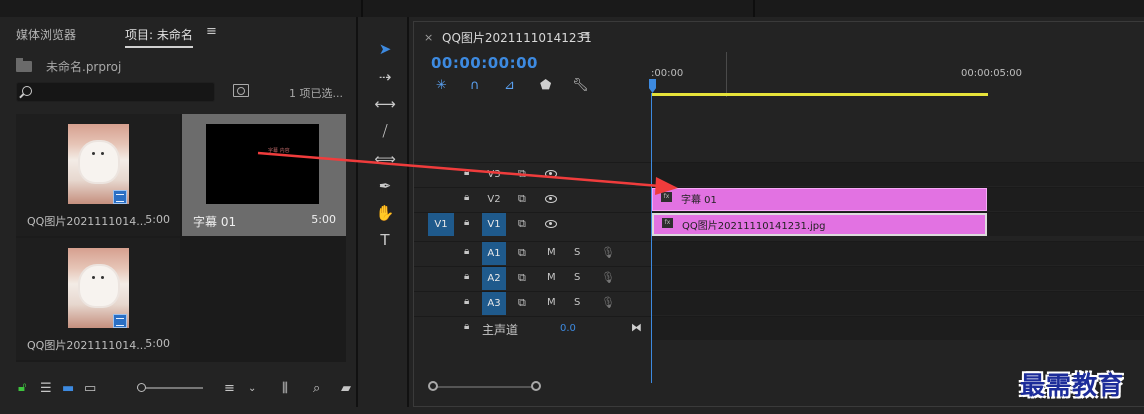  I want to click on drag-arrow-line, so click(459, 169).